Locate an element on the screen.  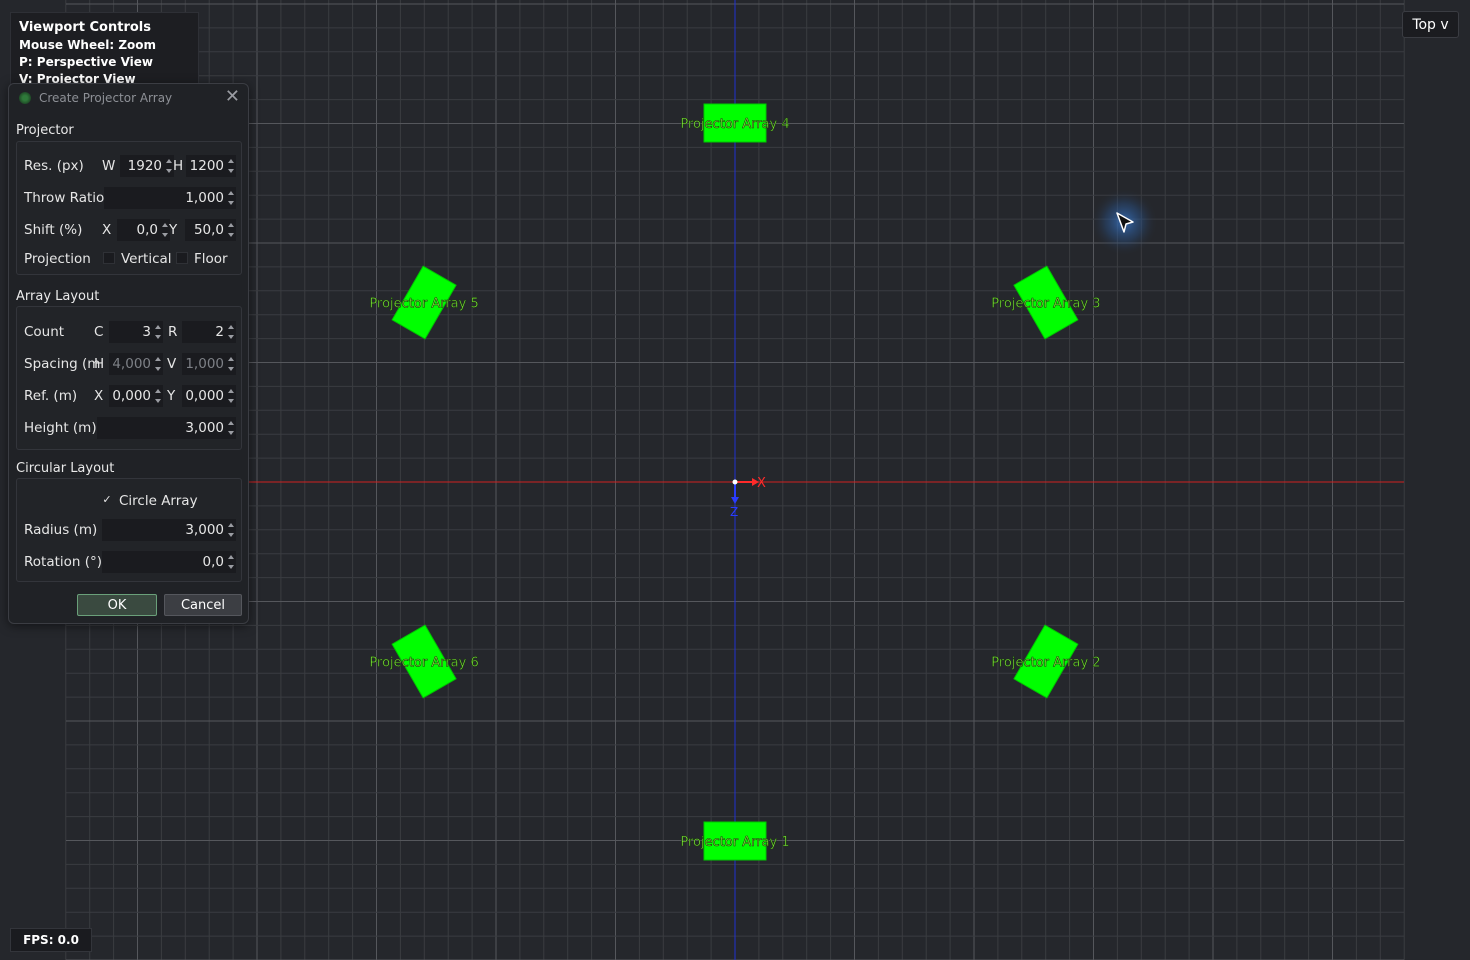
count-label: Count is located at coordinates (44, 332).